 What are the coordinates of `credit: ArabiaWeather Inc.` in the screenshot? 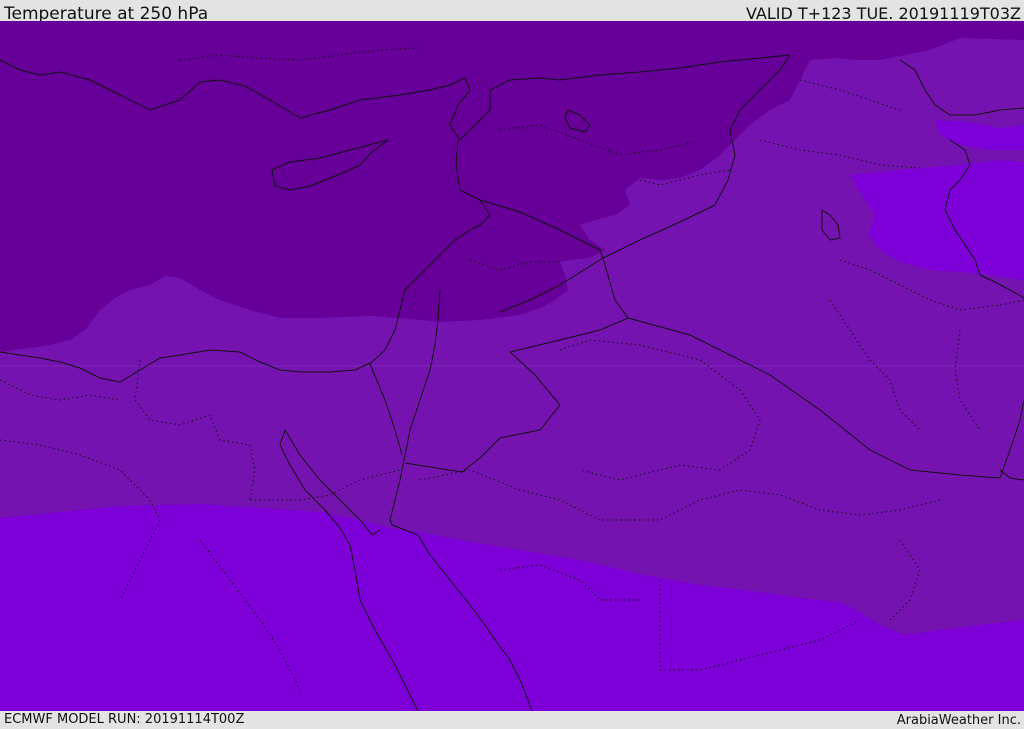 It's located at (958, 720).